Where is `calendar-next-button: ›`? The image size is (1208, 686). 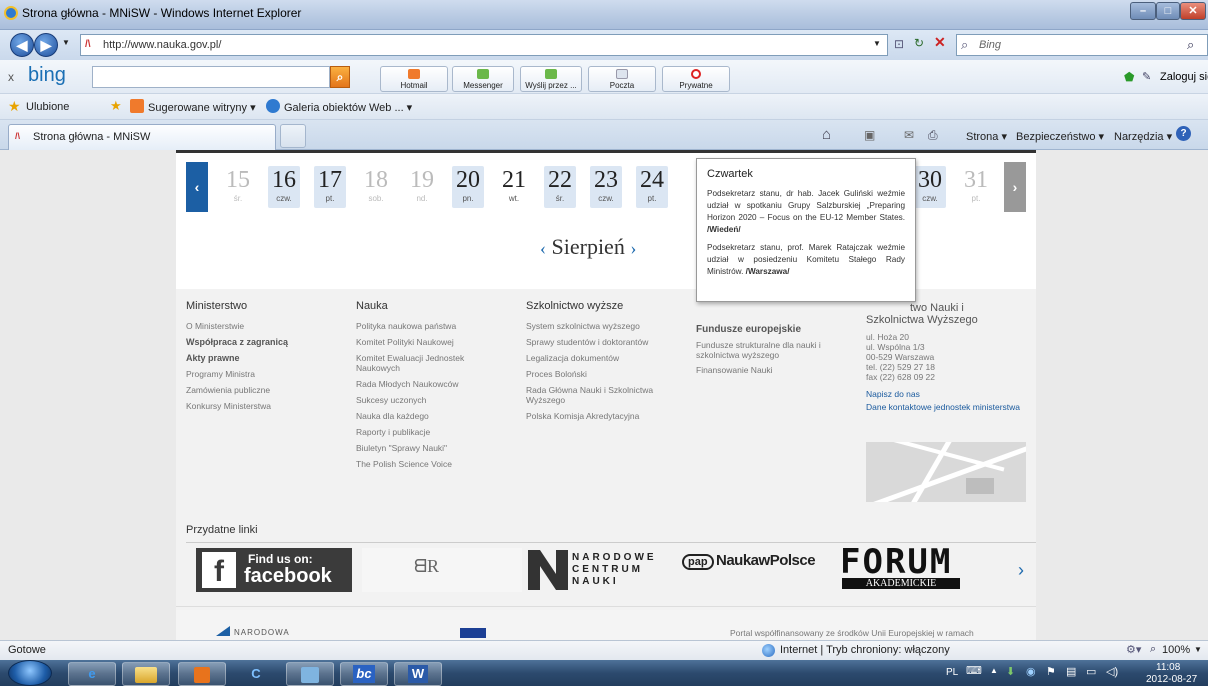
calendar-next-button: › is located at coordinates (1015, 187).